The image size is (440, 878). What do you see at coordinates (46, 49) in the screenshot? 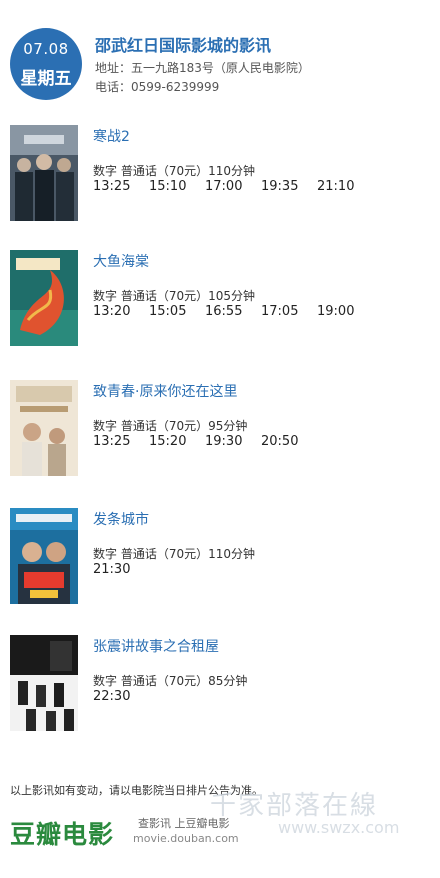
I see `date-label: 07.08` at bounding box center [46, 49].